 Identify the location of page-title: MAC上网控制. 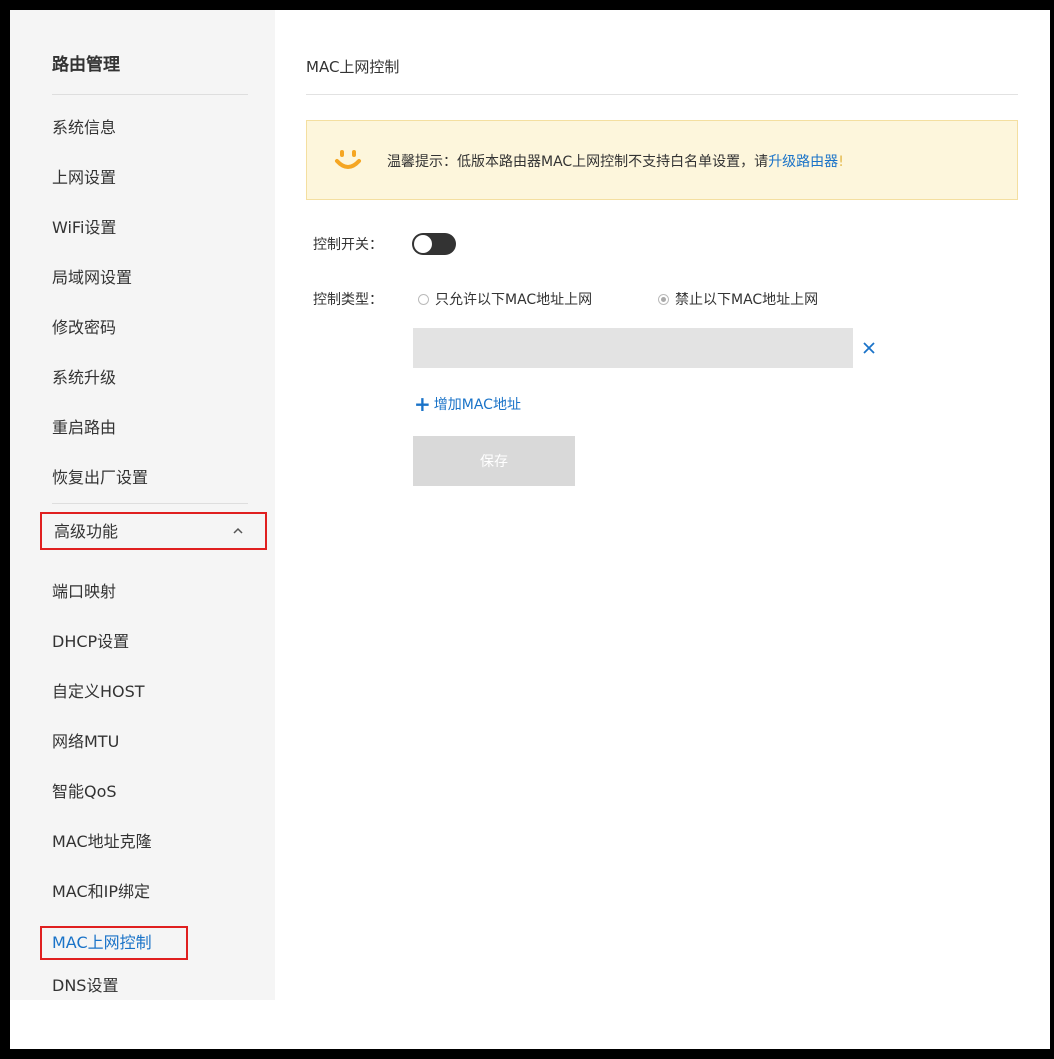
(353, 67).